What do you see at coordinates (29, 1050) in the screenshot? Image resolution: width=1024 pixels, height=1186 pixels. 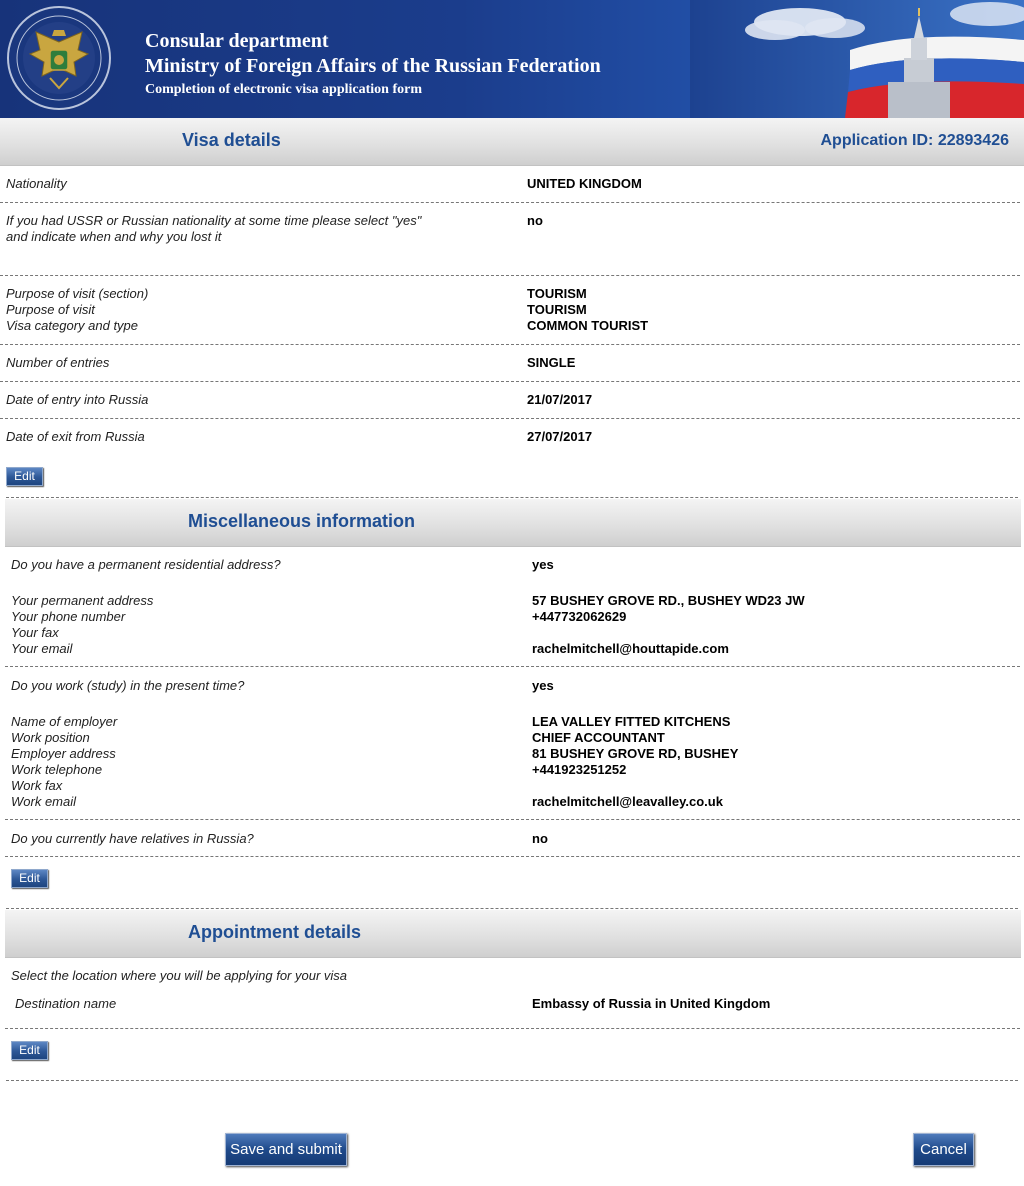 I see `edit-appointment-button: Edit` at bounding box center [29, 1050].